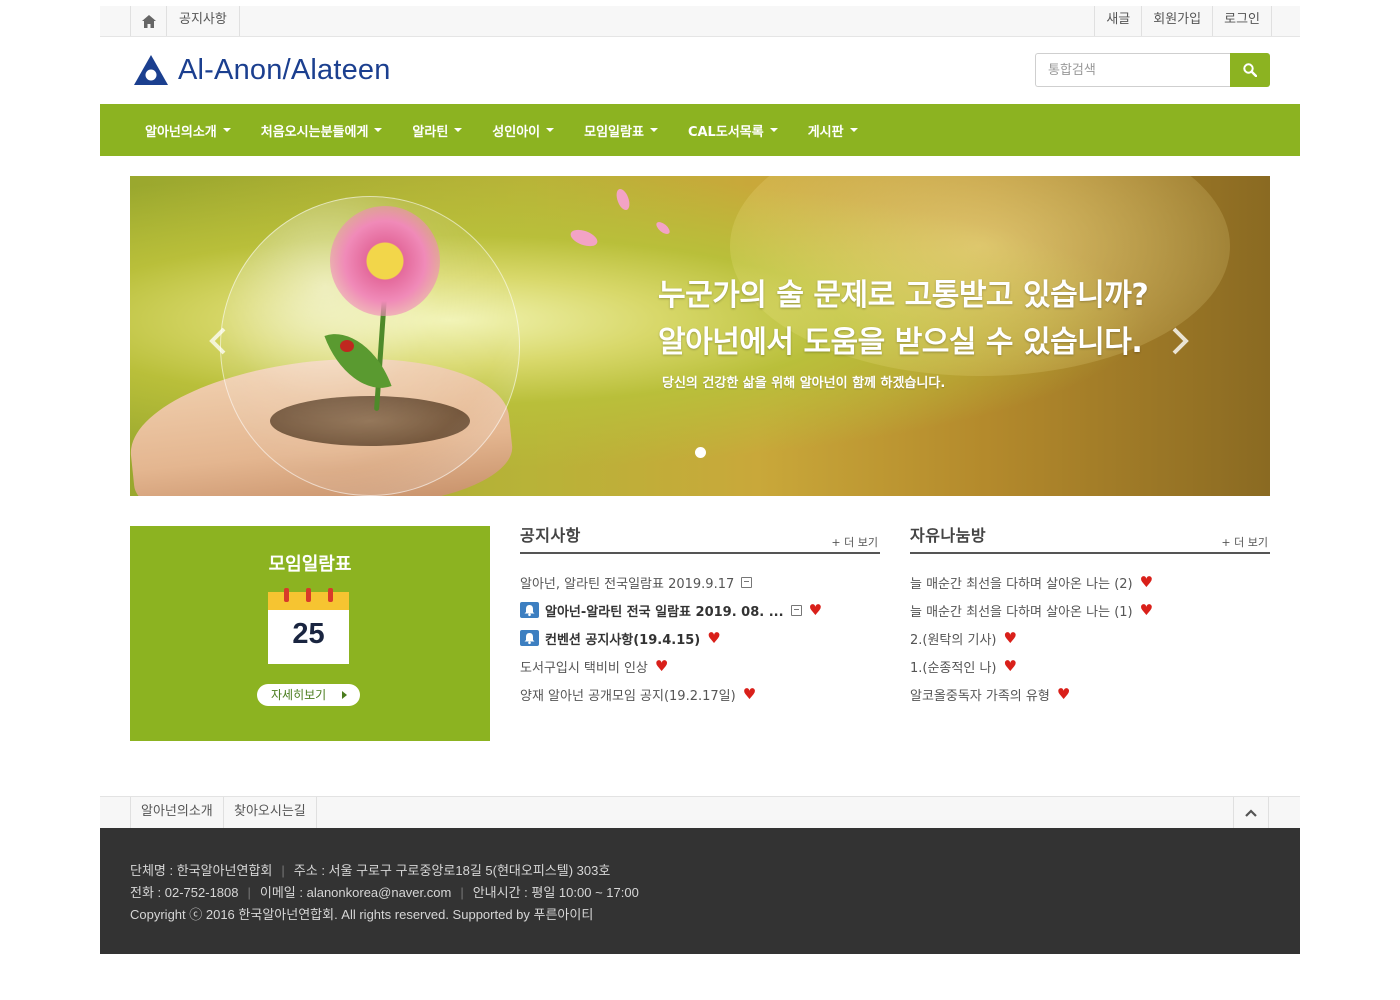 The height and width of the screenshot is (1000, 1400). Describe the element at coordinates (948, 535) in the screenshot. I see `free-board-title: 자유나눔방` at that location.